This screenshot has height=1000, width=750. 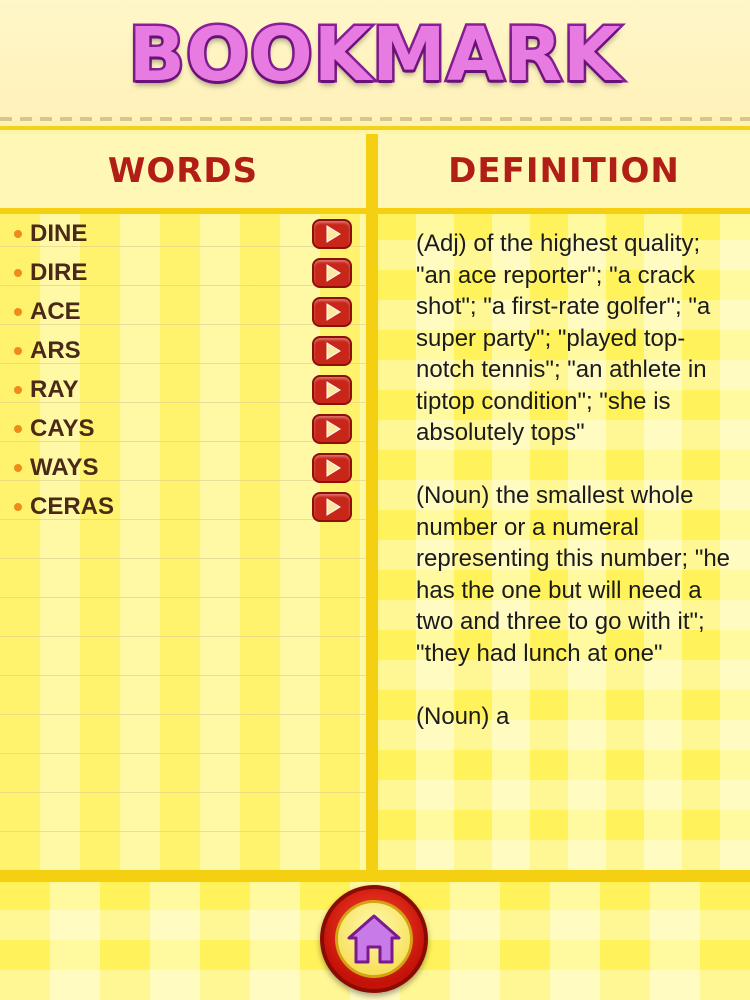 I want to click on word-label: CAYS, so click(x=171, y=429).